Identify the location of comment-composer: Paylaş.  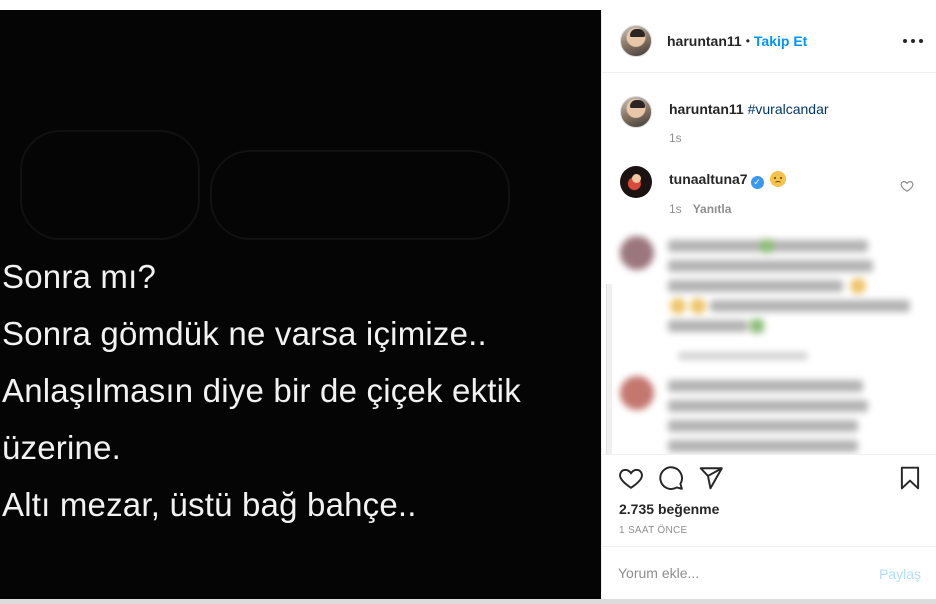
(769, 572).